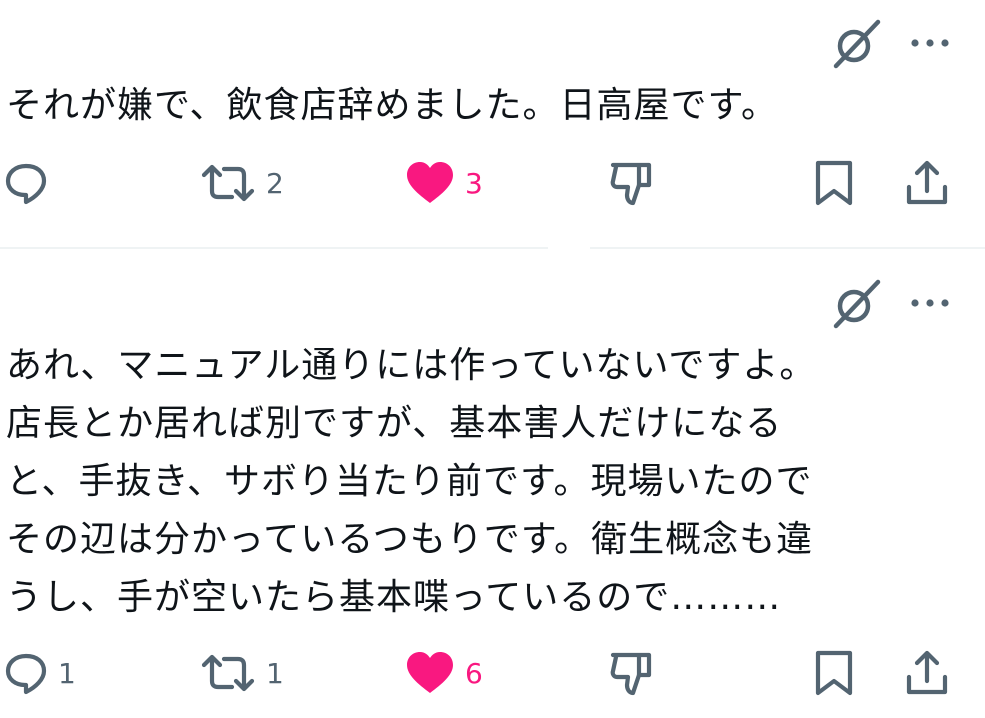 The image size is (985, 718). What do you see at coordinates (275, 183) in the screenshot?
I see `retweet-count: 2` at bounding box center [275, 183].